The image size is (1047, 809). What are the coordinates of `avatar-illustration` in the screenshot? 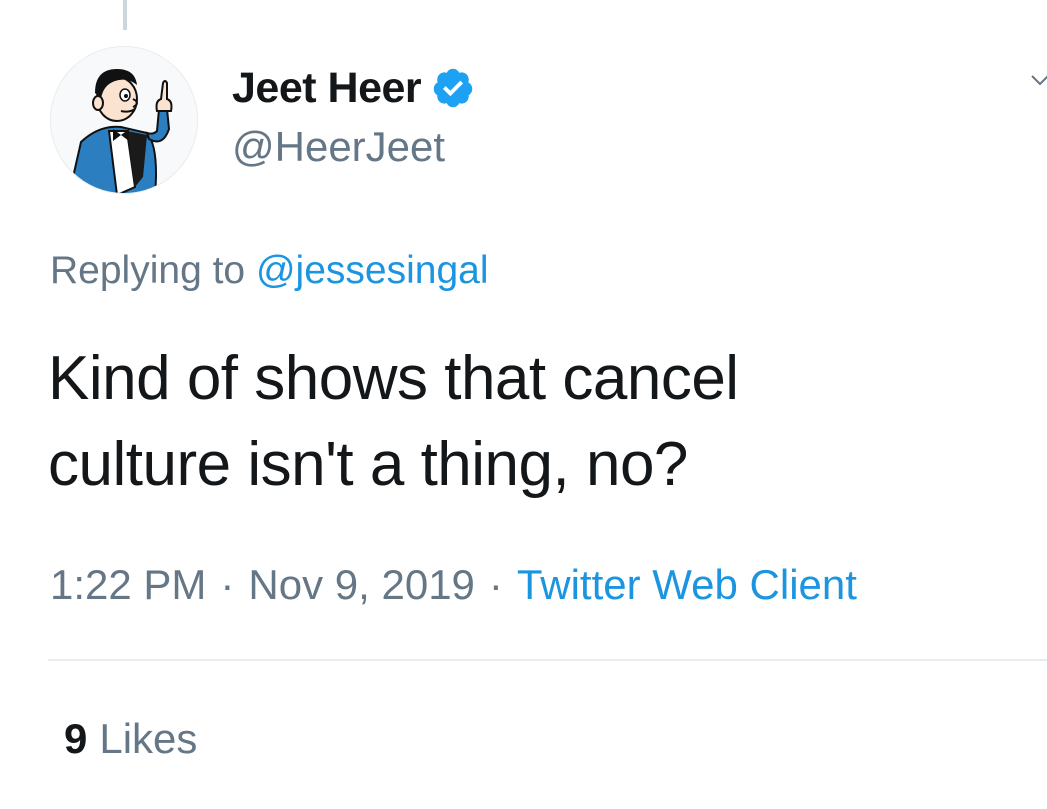 It's located at (124, 120).